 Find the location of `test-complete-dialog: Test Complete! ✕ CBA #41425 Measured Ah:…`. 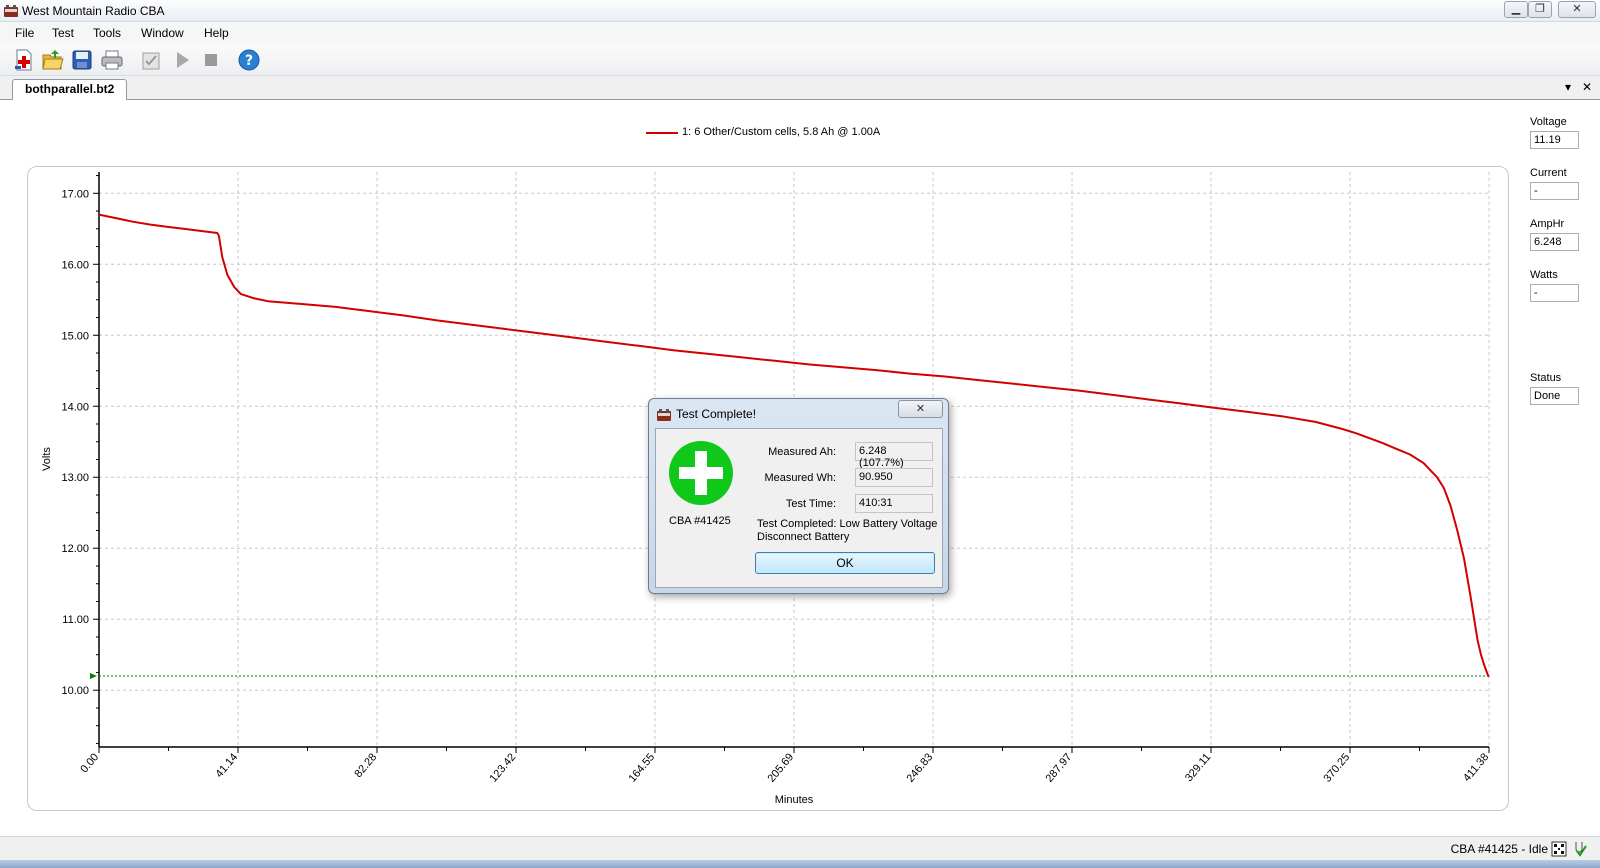

test-complete-dialog: Test Complete! ✕ CBA #41425 Measured Ah:… is located at coordinates (798, 496).